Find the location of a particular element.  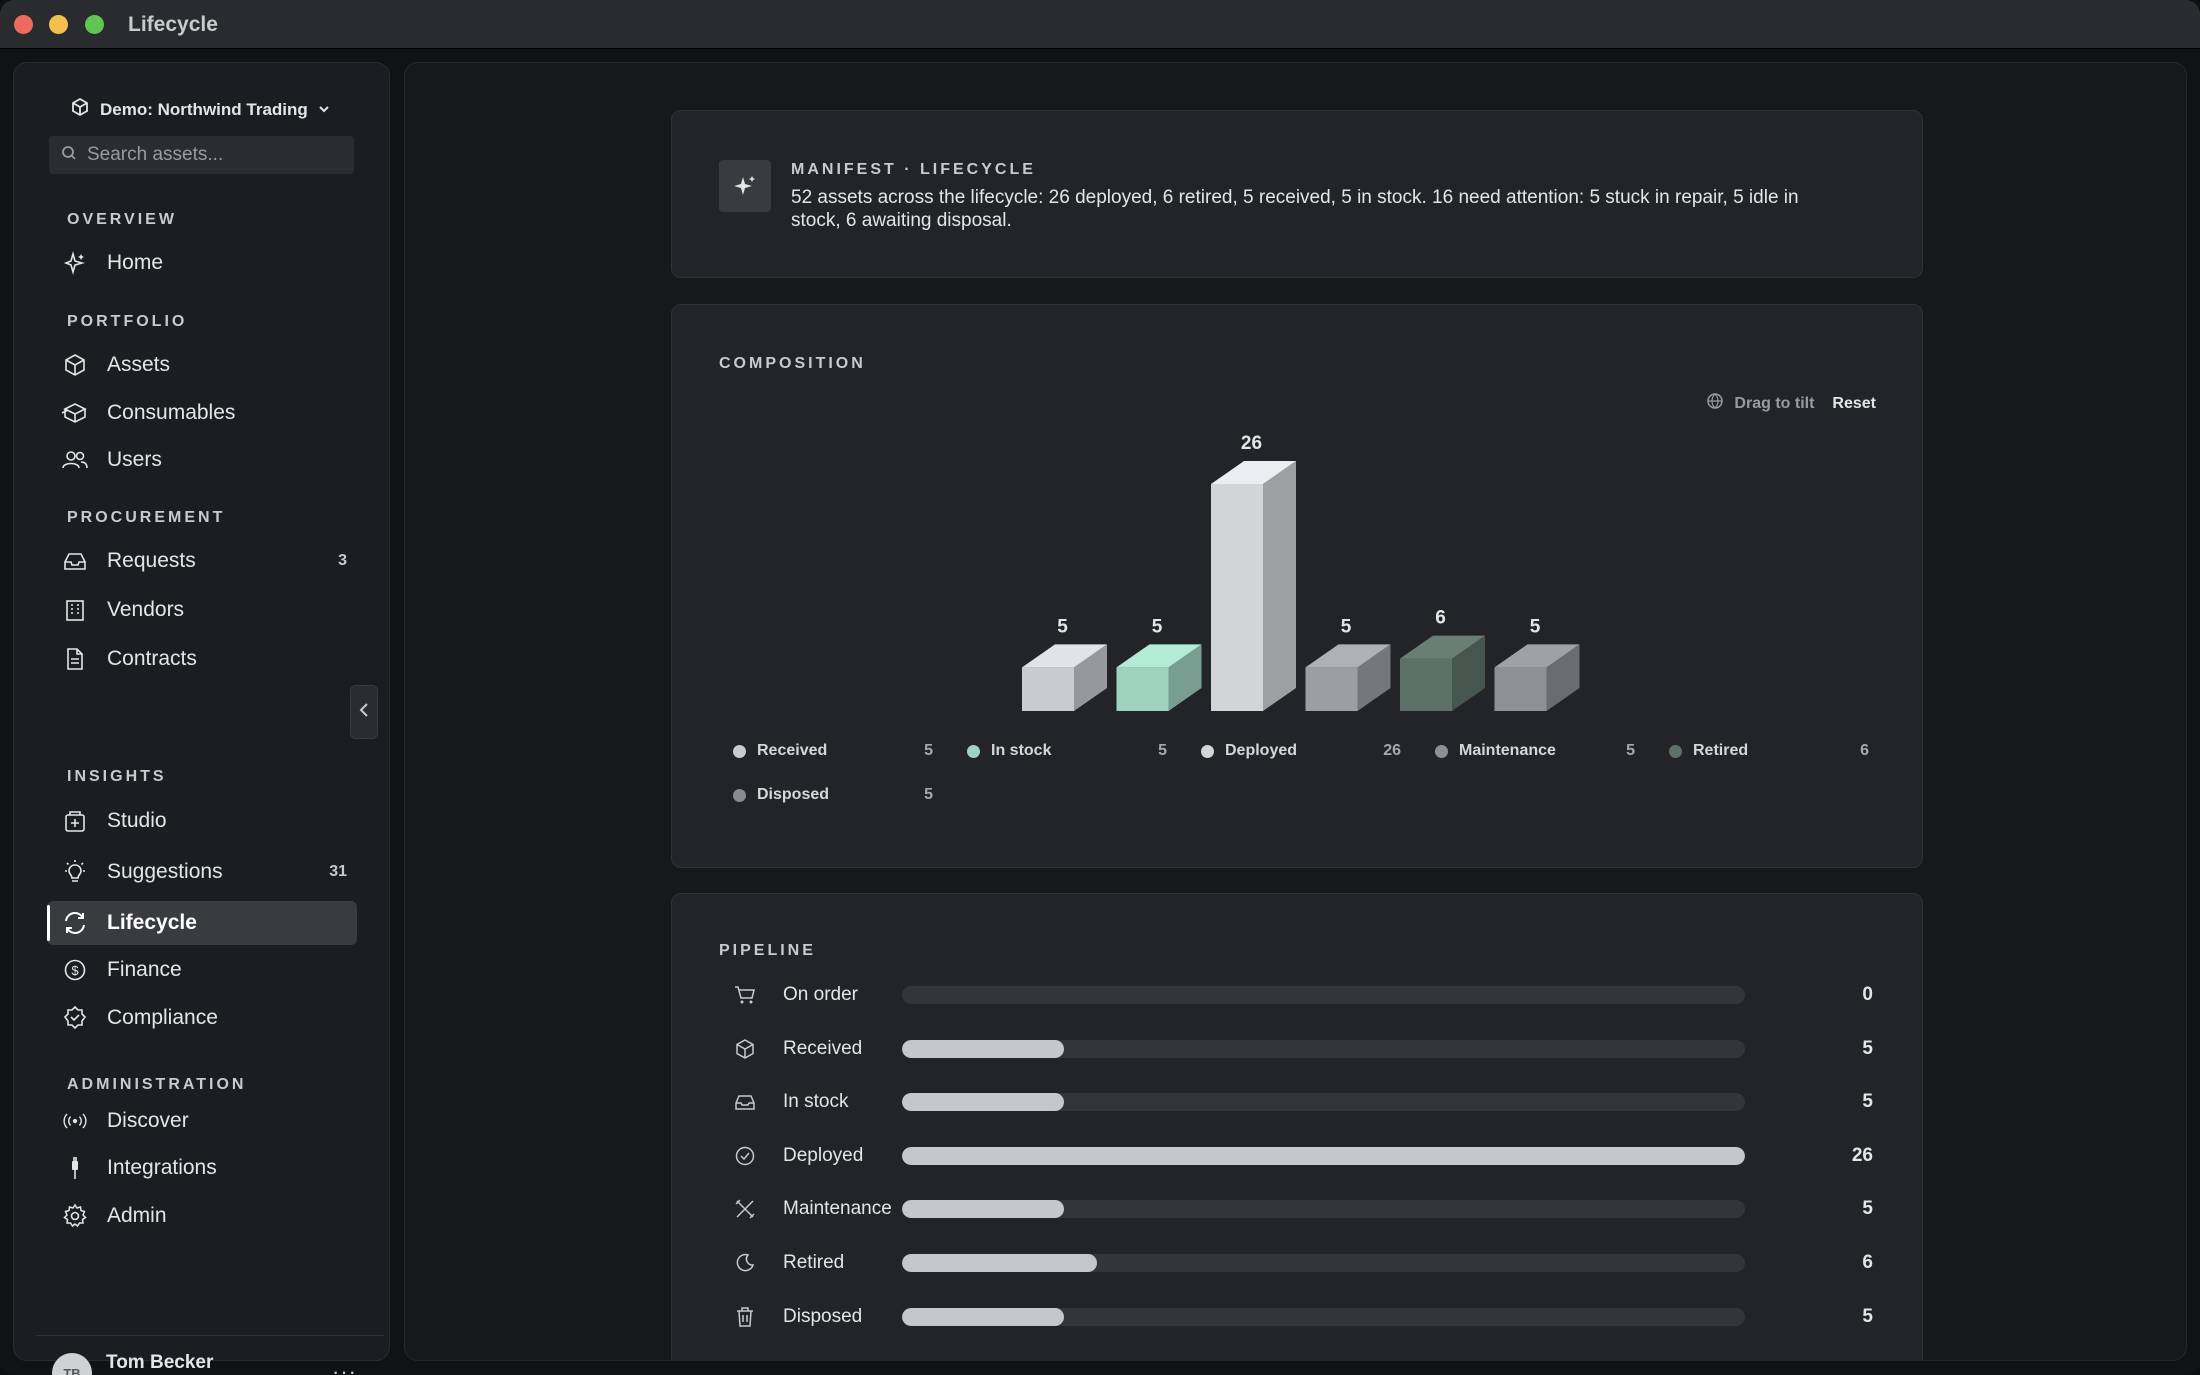

pipeline-row-label: Received is located at coordinates (823, 1048).